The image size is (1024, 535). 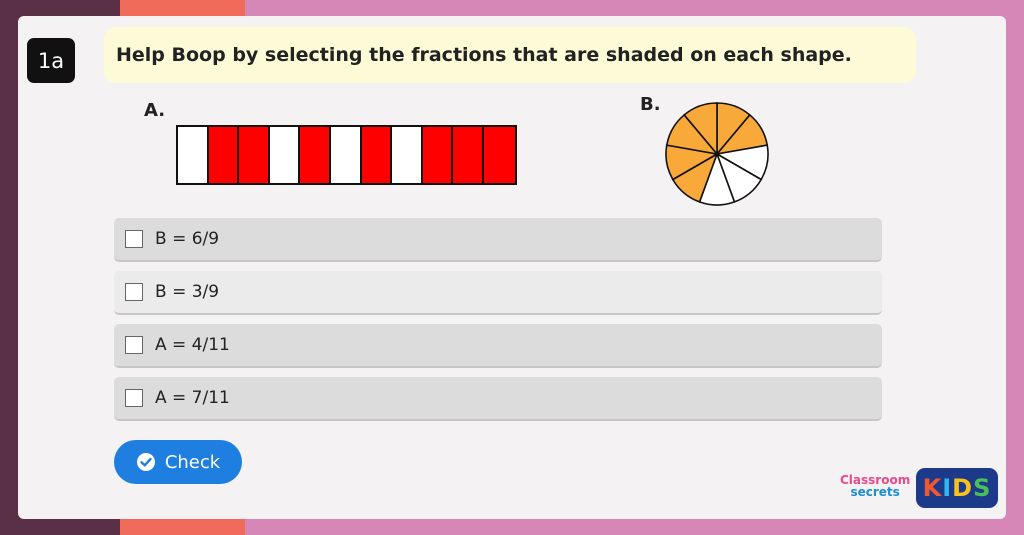 I want to click on check-button: Check, so click(x=178, y=462).